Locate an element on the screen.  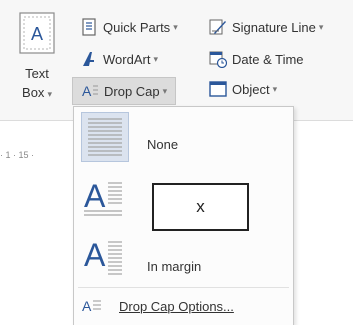
ruler-ticks: · 1 · 15 · is located at coordinates (17, 155).